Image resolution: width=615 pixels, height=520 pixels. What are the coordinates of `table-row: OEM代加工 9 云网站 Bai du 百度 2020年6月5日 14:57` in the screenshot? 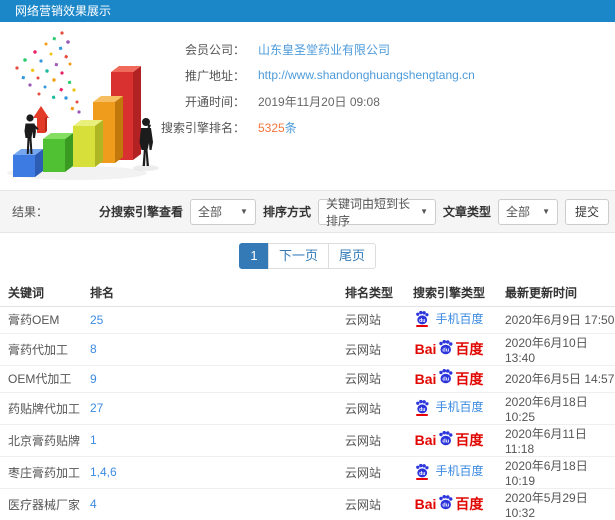 It's located at (307, 379).